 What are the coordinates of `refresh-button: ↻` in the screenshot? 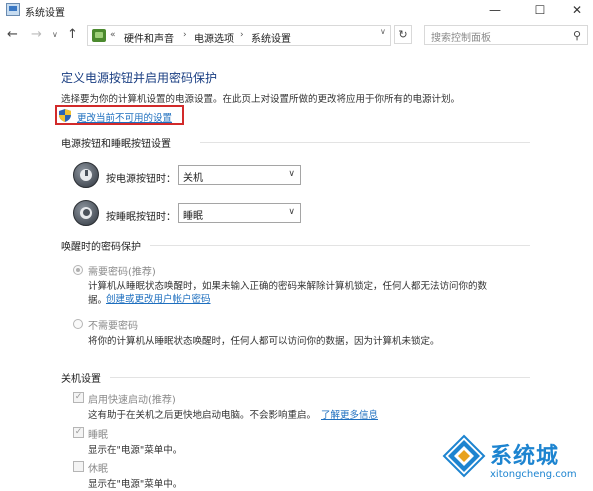 It's located at (403, 34).